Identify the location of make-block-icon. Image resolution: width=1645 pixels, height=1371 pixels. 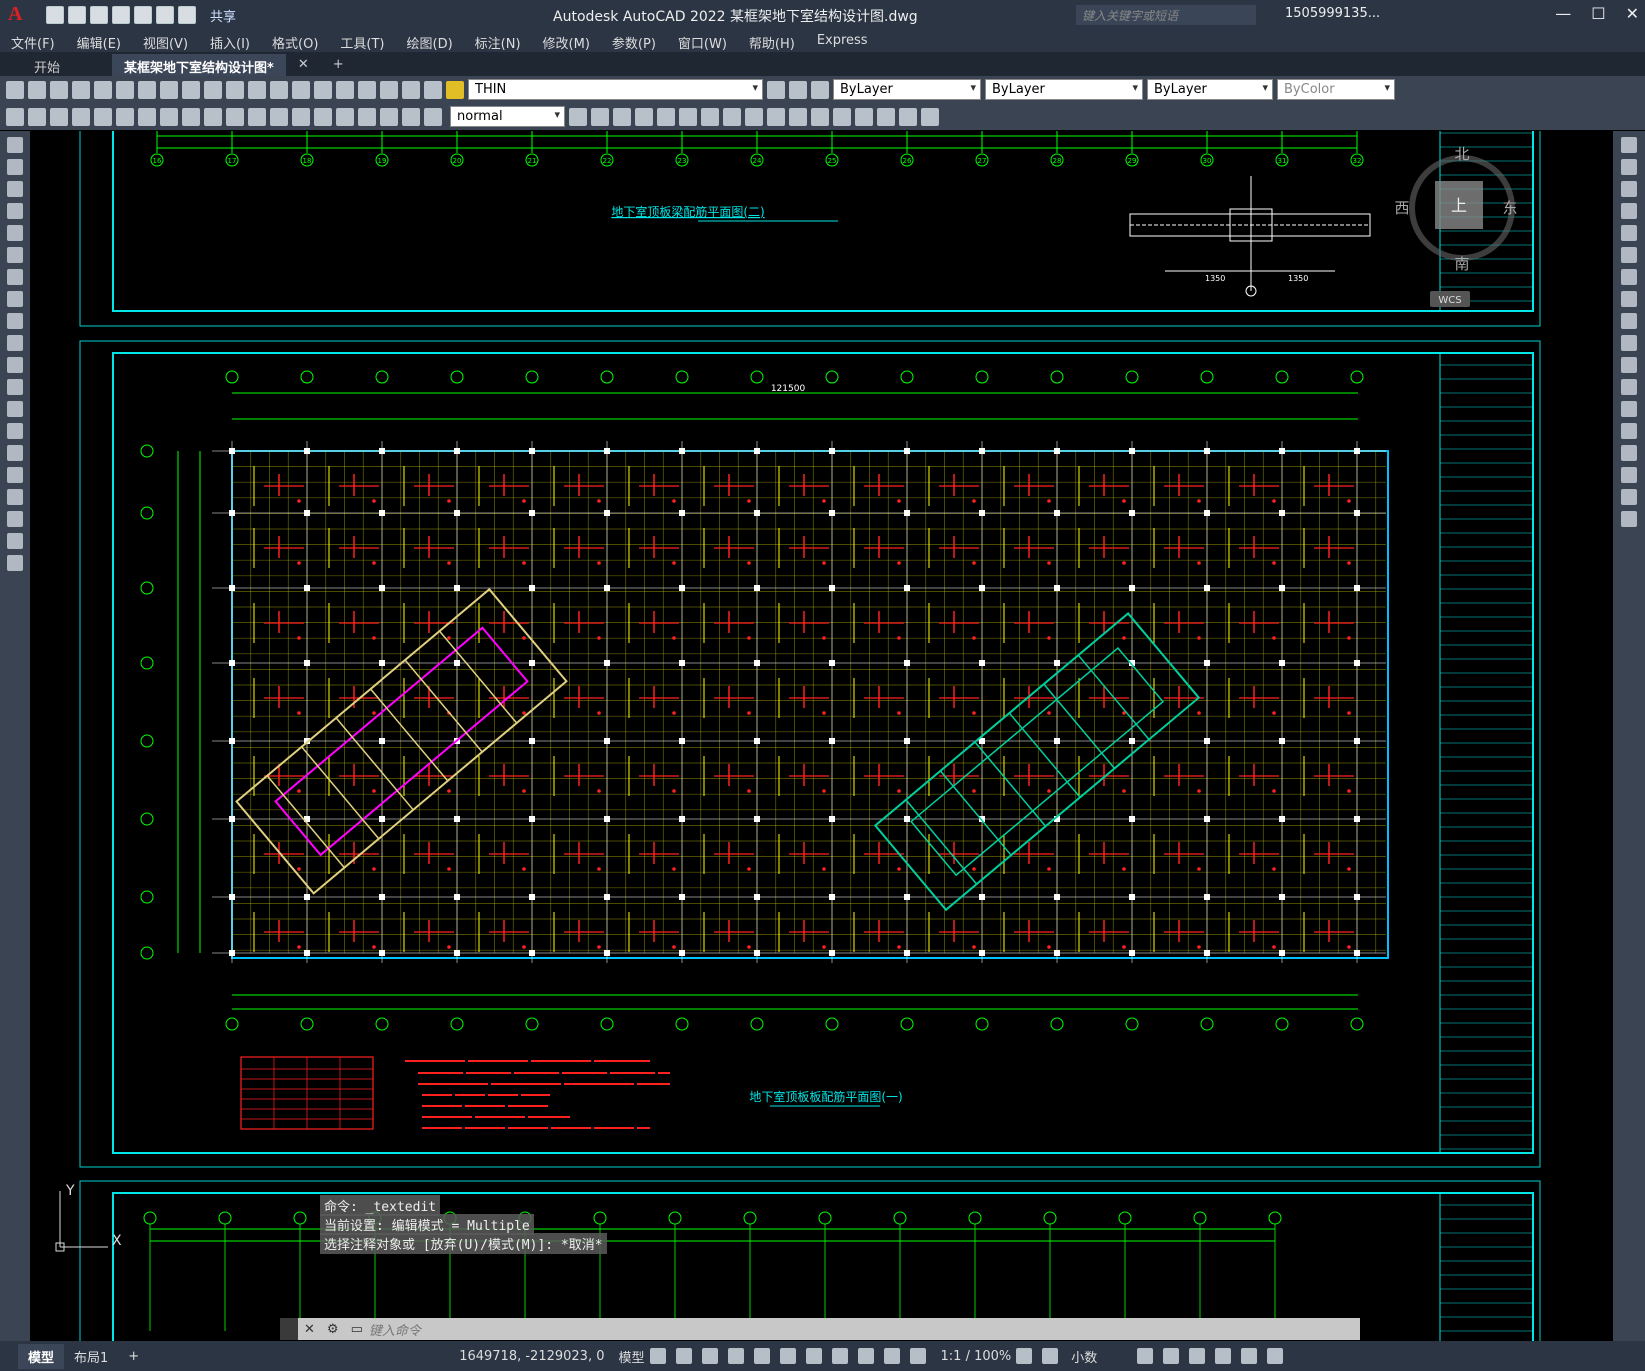
(15, 409).